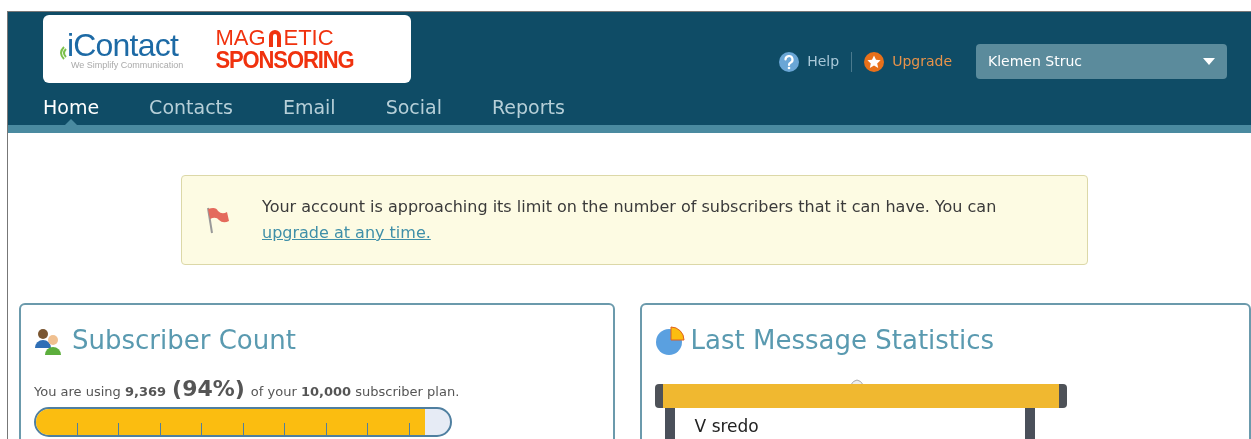  I want to click on nav-tab: Contacts, so click(191, 108).